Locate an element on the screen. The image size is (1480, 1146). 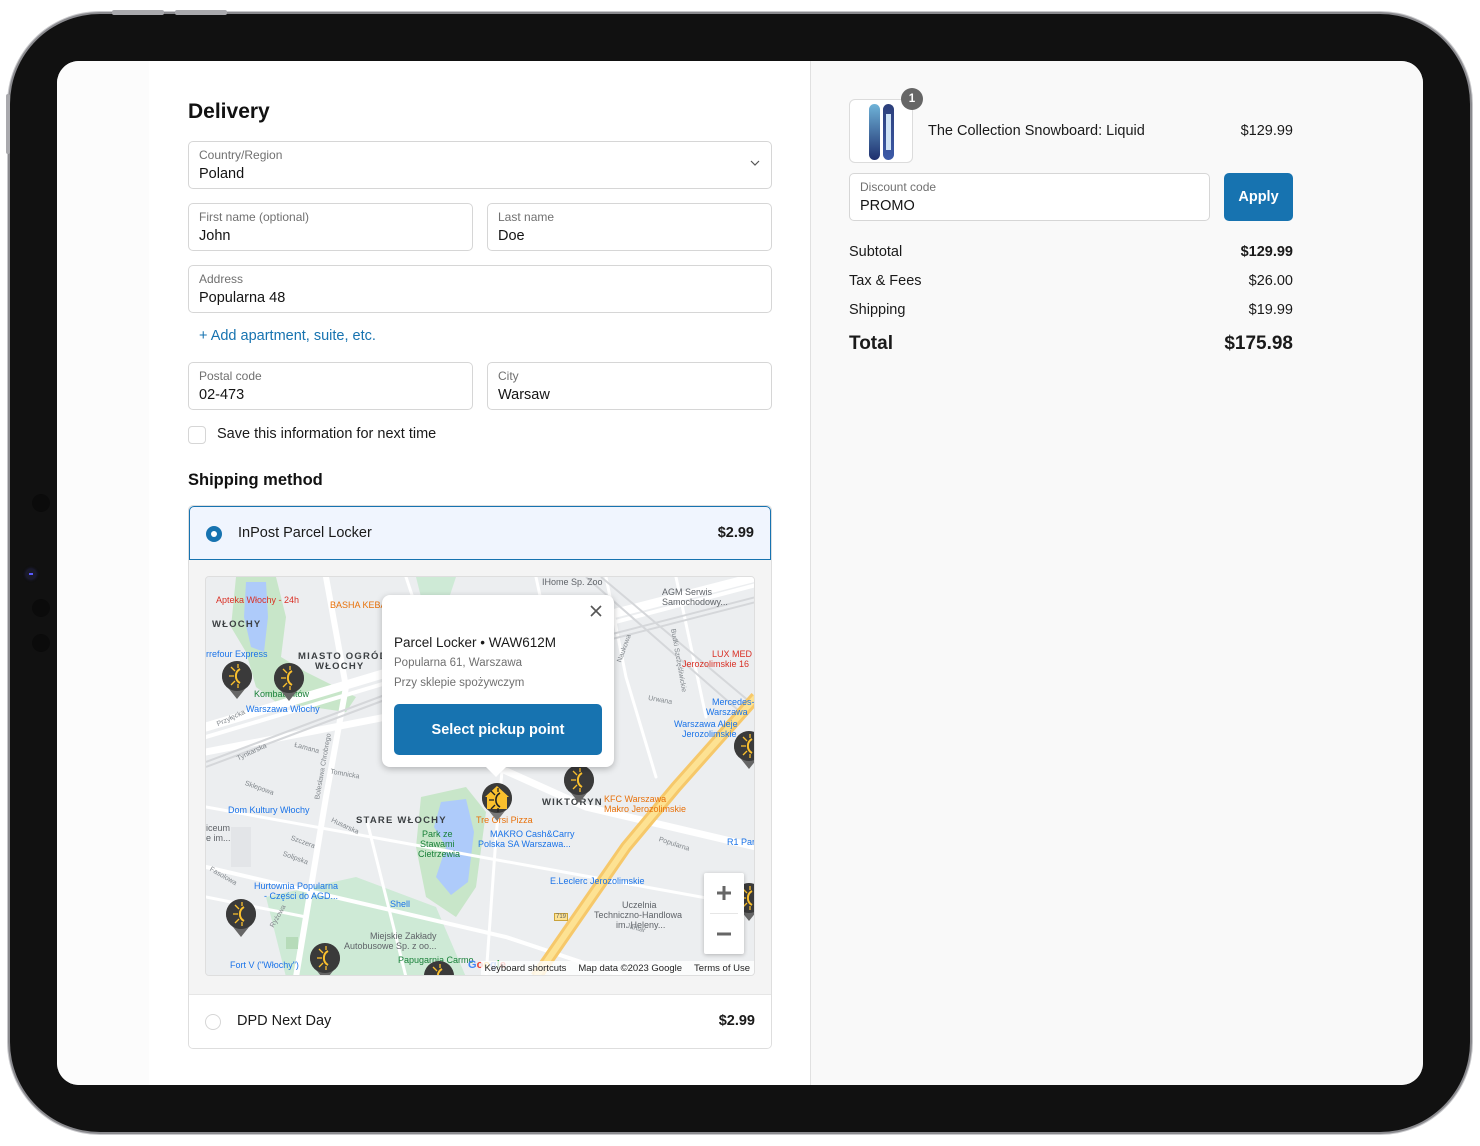
save-info-label: Save this information for next time is located at coordinates (326, 434).